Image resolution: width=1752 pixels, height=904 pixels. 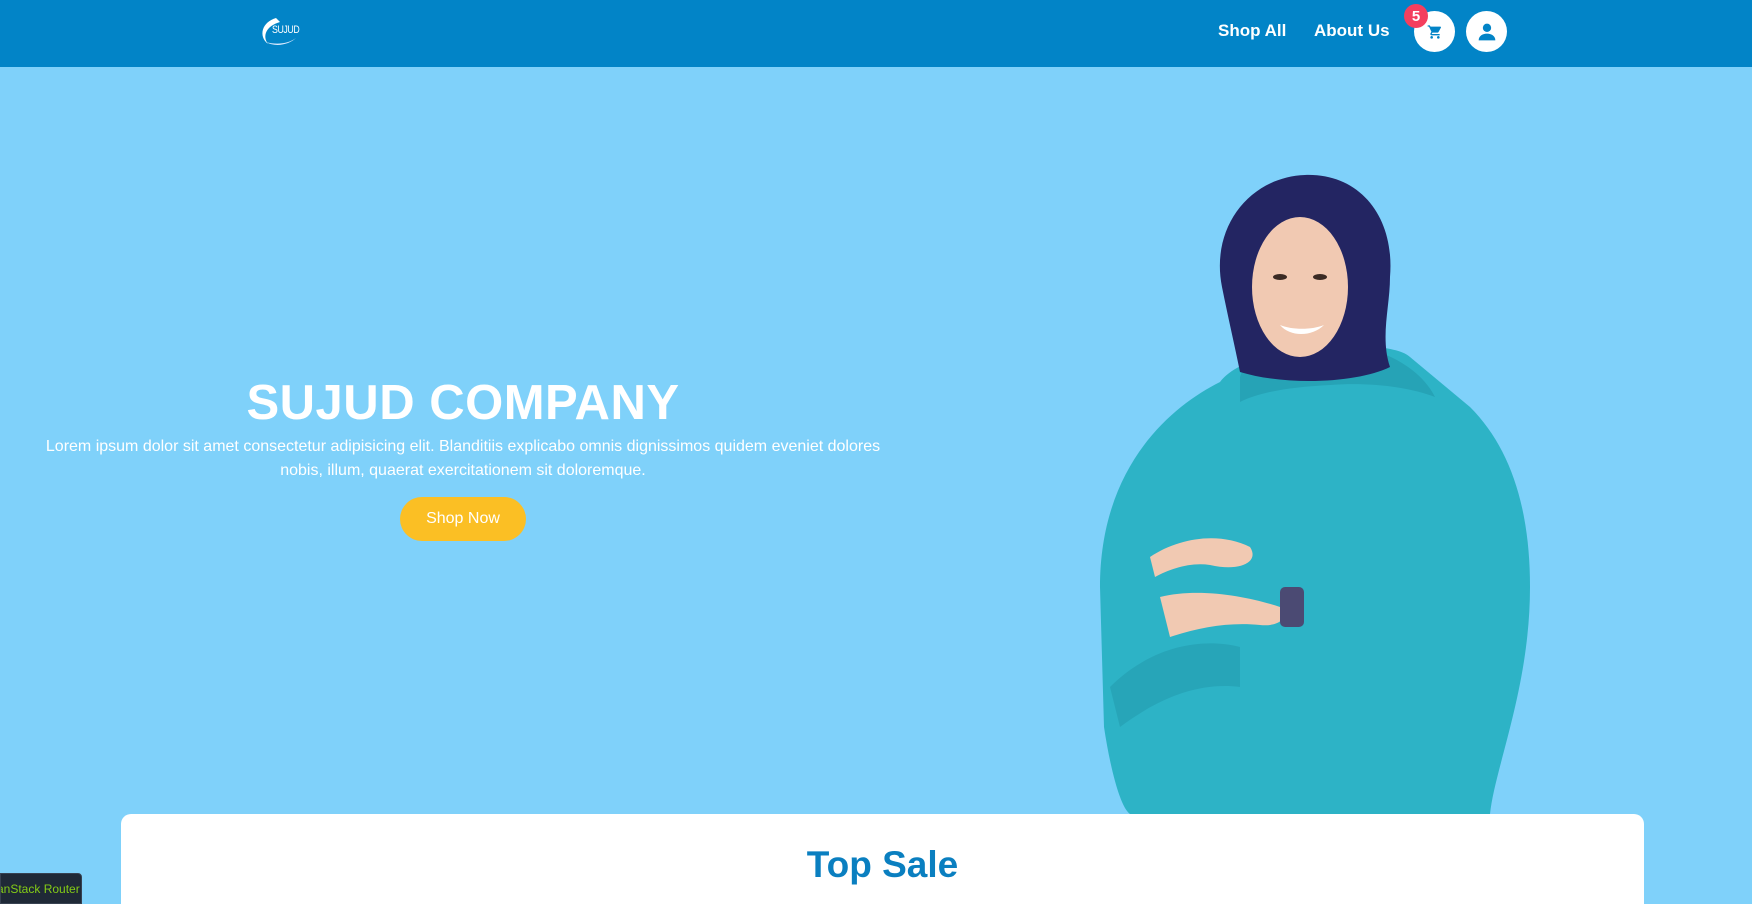 What do you see at coordinates (463, 519) in the screenshot?
I see `shop-now-button: Shop Now` at bounding box center [463, 519].